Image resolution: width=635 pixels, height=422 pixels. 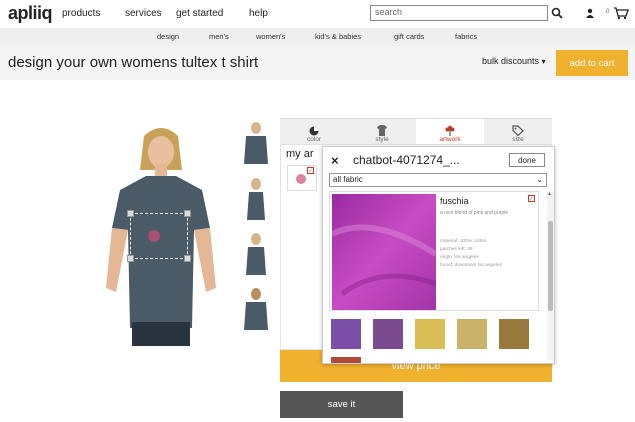 What do you see at coordinates (133, 62) in the screenshot?
I see `page-title: design your own womens tultex t shirt` at bounding box center [133, 62].